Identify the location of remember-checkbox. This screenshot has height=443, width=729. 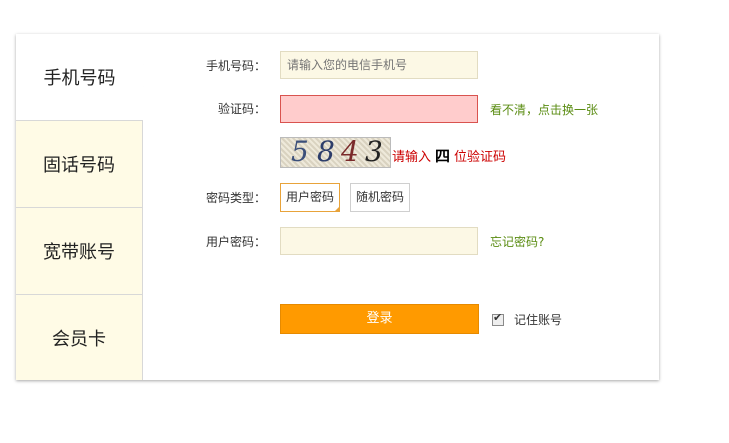
(498, 318).